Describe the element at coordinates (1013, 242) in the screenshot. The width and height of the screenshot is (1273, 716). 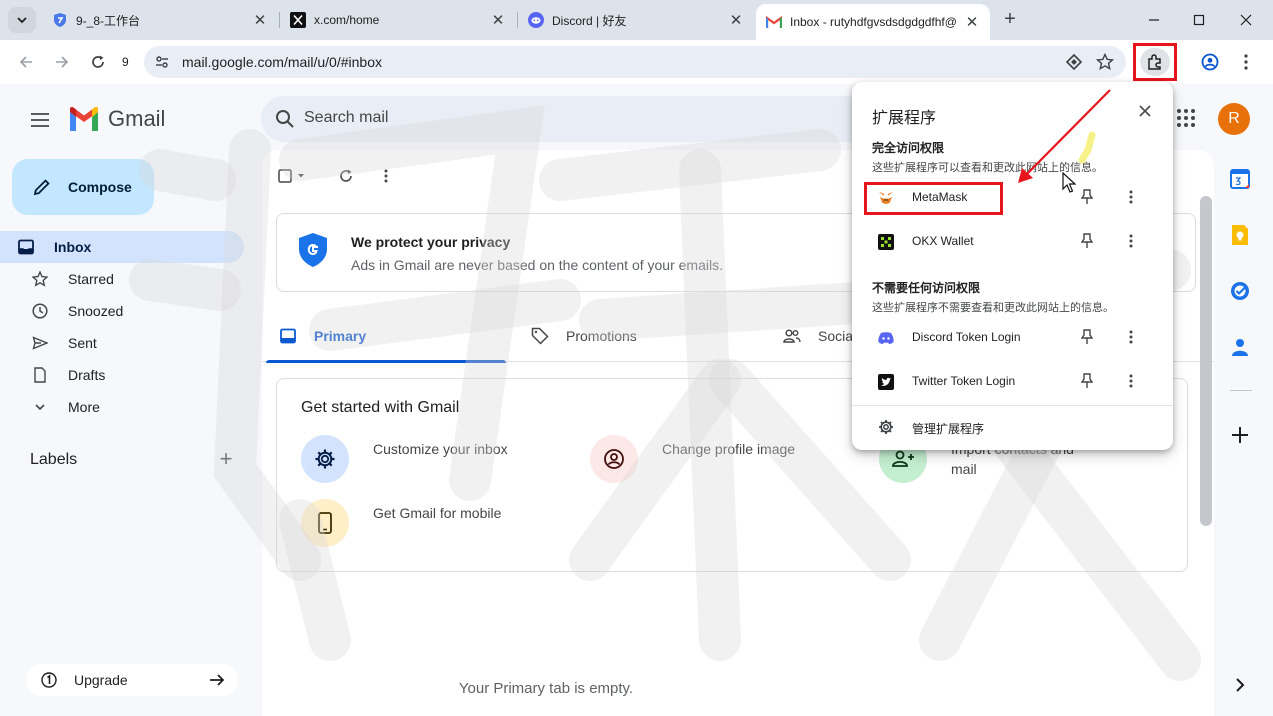
I see `extension-row-okx: OKX Wallet` at that location.